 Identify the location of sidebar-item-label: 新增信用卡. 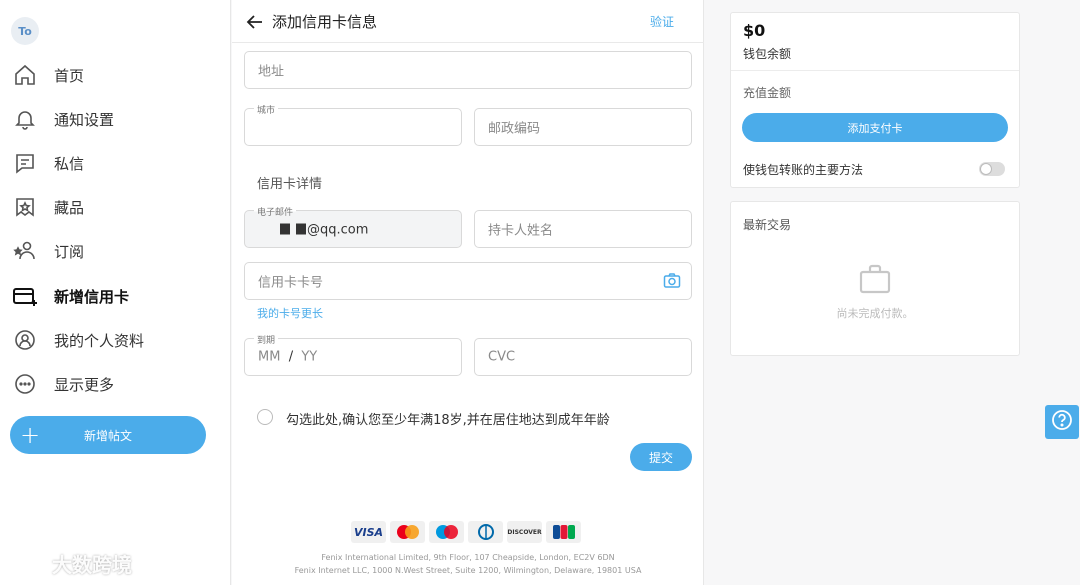
(92, 296).